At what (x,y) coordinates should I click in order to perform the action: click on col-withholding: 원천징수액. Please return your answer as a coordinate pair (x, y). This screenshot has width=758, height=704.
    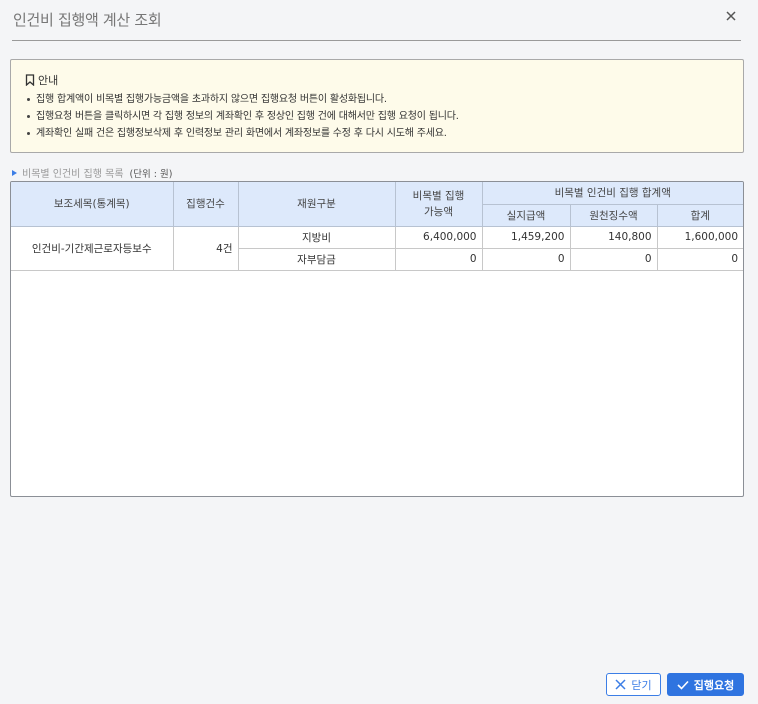
    Looking at the image, I should click on (614, 215).